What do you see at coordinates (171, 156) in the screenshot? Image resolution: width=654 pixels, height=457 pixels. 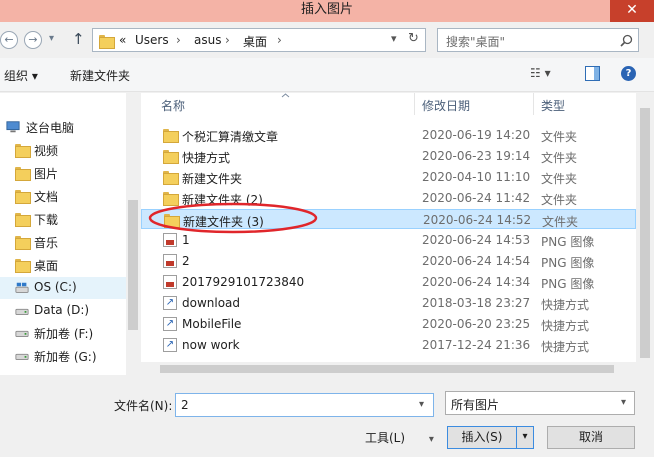 I see `folder-icon` at bounding box center [171, 156].